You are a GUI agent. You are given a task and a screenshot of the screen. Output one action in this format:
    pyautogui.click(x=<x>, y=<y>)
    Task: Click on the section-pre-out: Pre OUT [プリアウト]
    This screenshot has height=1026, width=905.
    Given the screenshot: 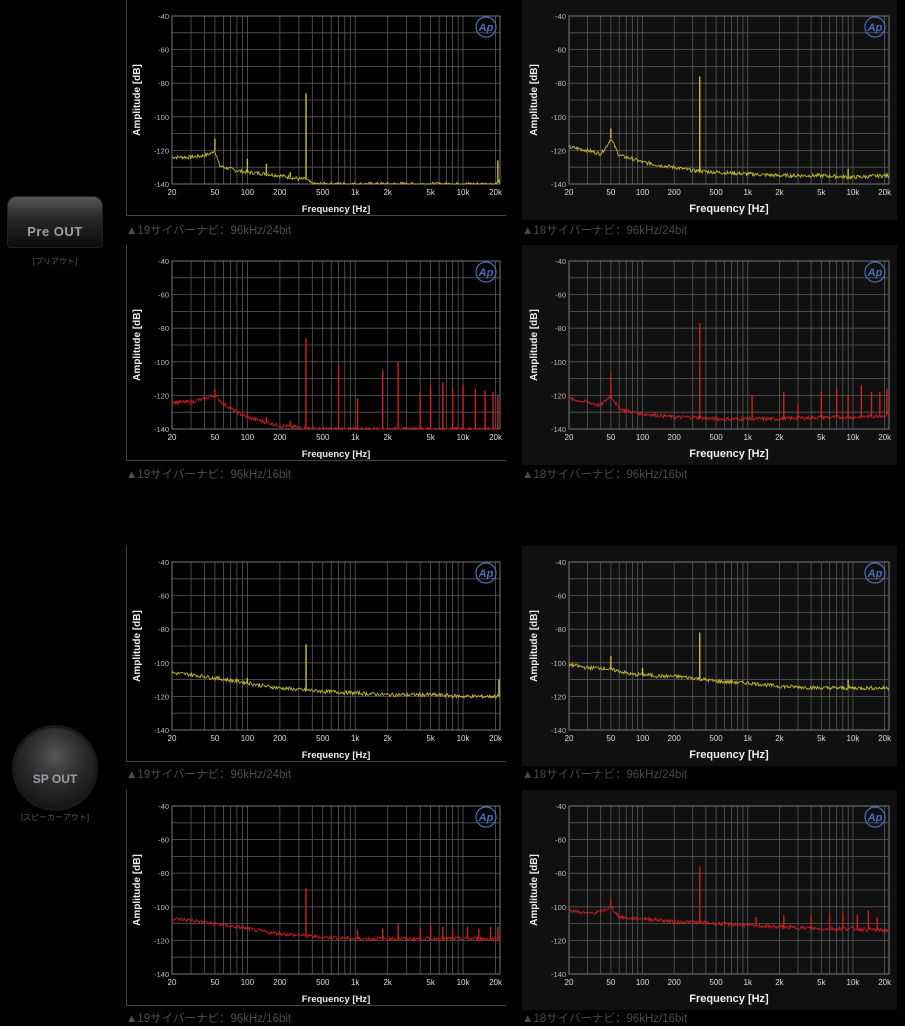 What is the action you would take?
    pyautogui.click(x=55, y=231)
    